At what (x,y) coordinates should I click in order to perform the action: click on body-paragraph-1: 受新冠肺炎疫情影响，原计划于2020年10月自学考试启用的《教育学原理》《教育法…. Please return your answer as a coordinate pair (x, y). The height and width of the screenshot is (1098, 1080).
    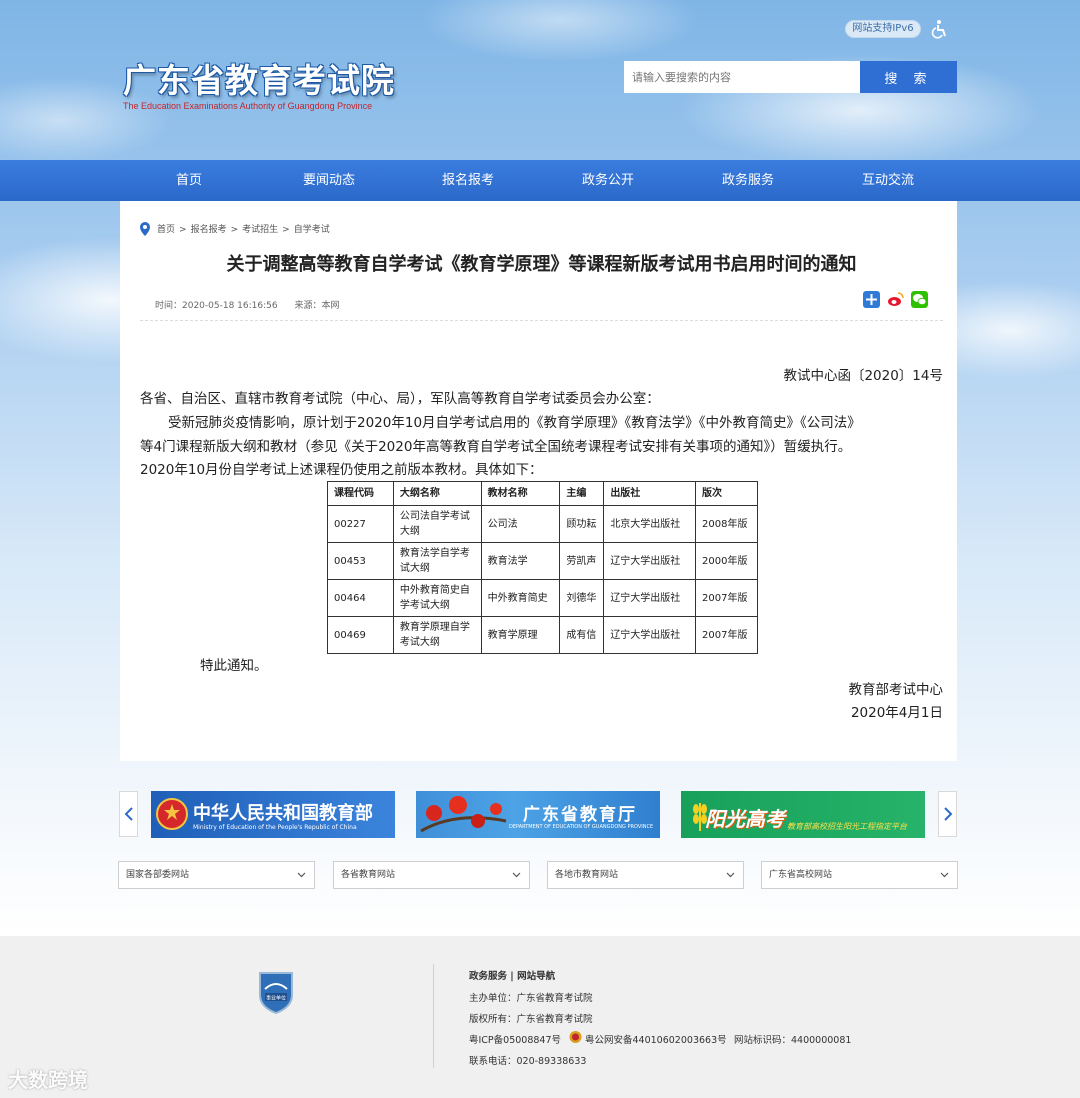
    Looking at the image, I should click on (514, 423).